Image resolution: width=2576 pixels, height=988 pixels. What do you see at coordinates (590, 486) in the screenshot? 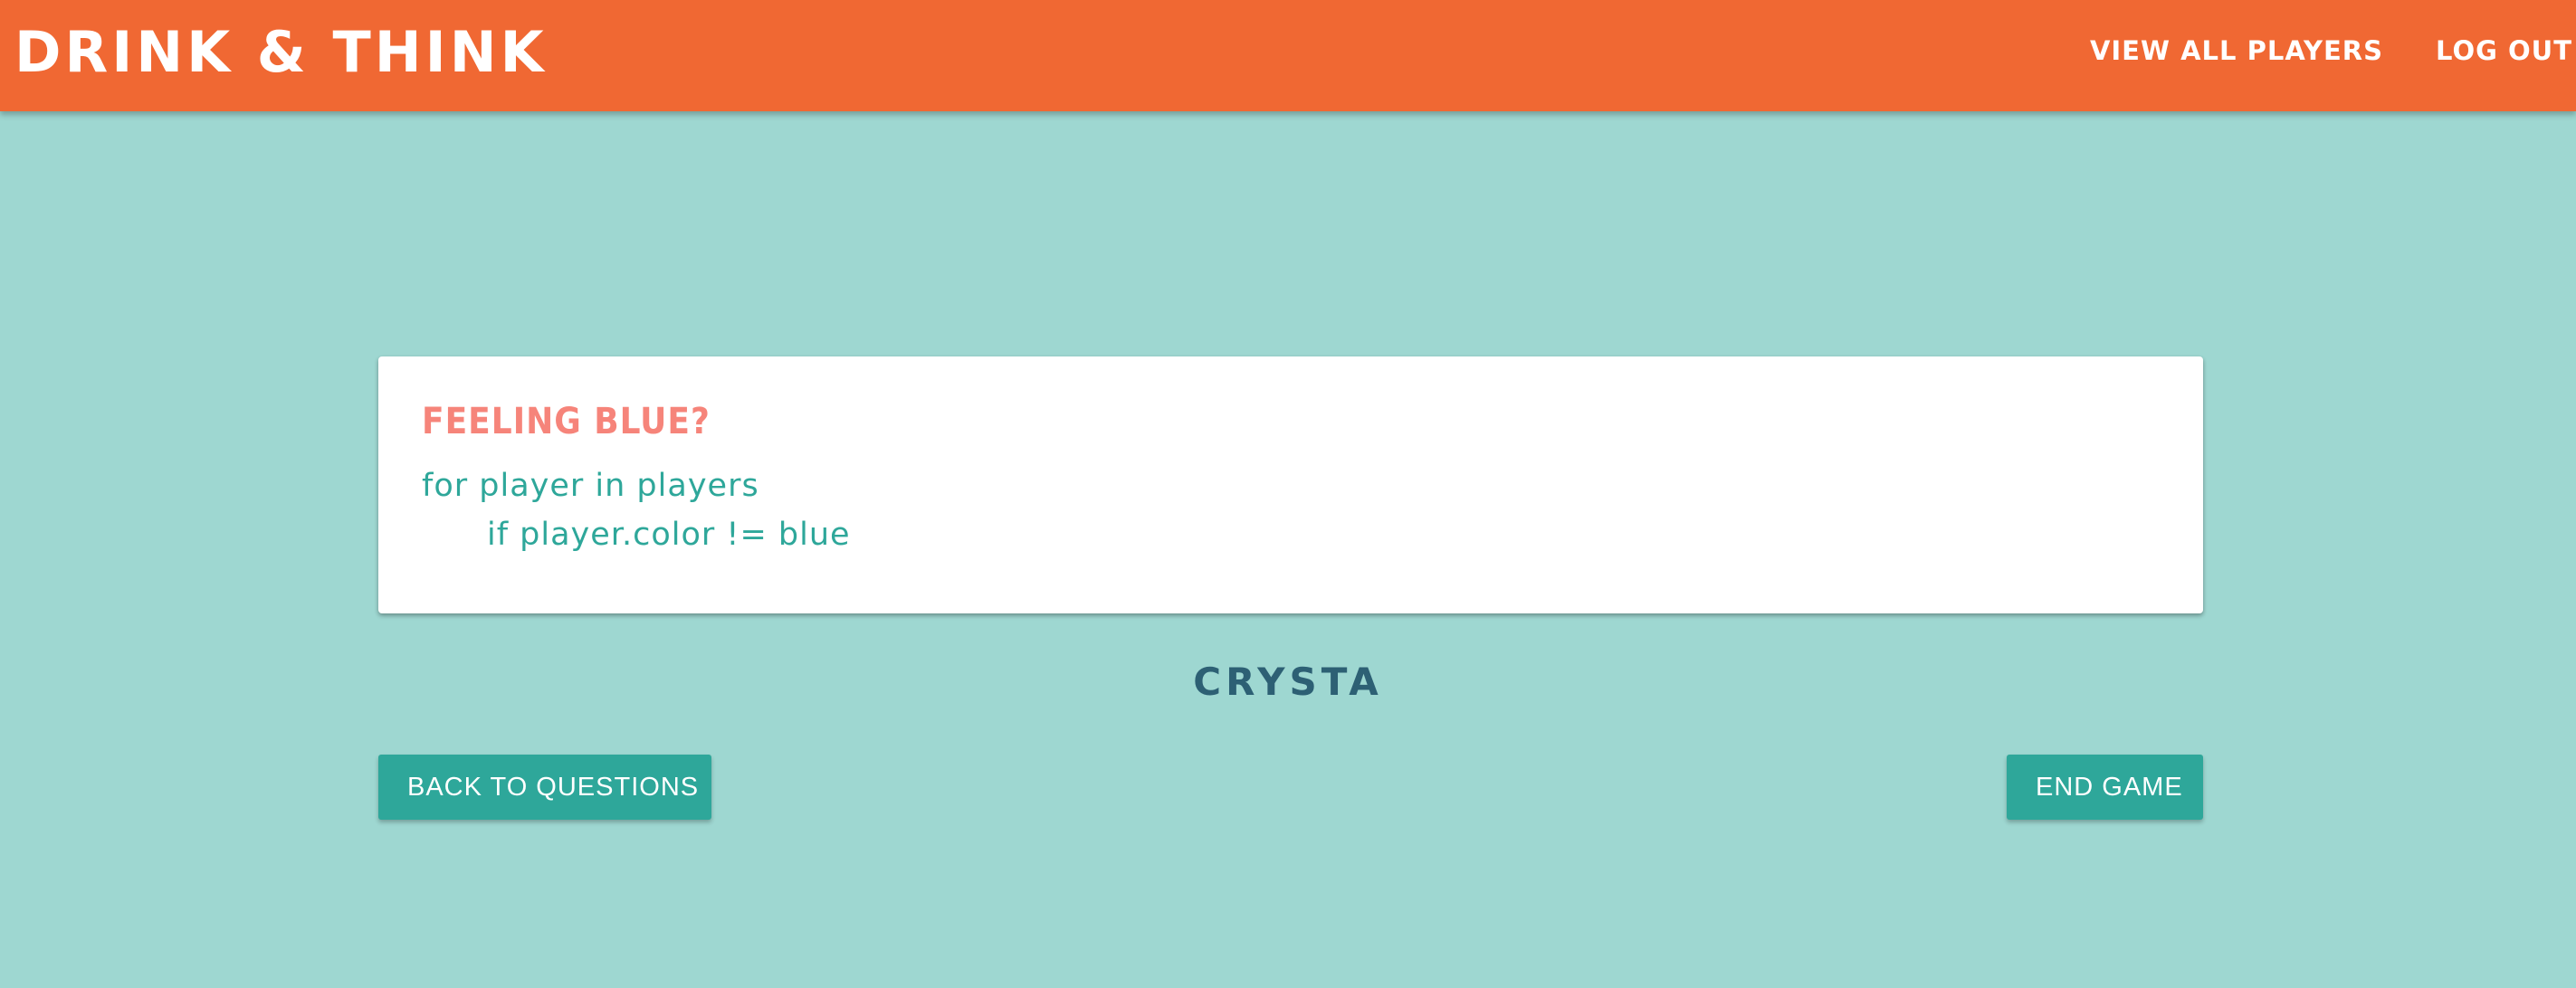
I see `question-code-line: for player in players` at bounding box center [590, 486].